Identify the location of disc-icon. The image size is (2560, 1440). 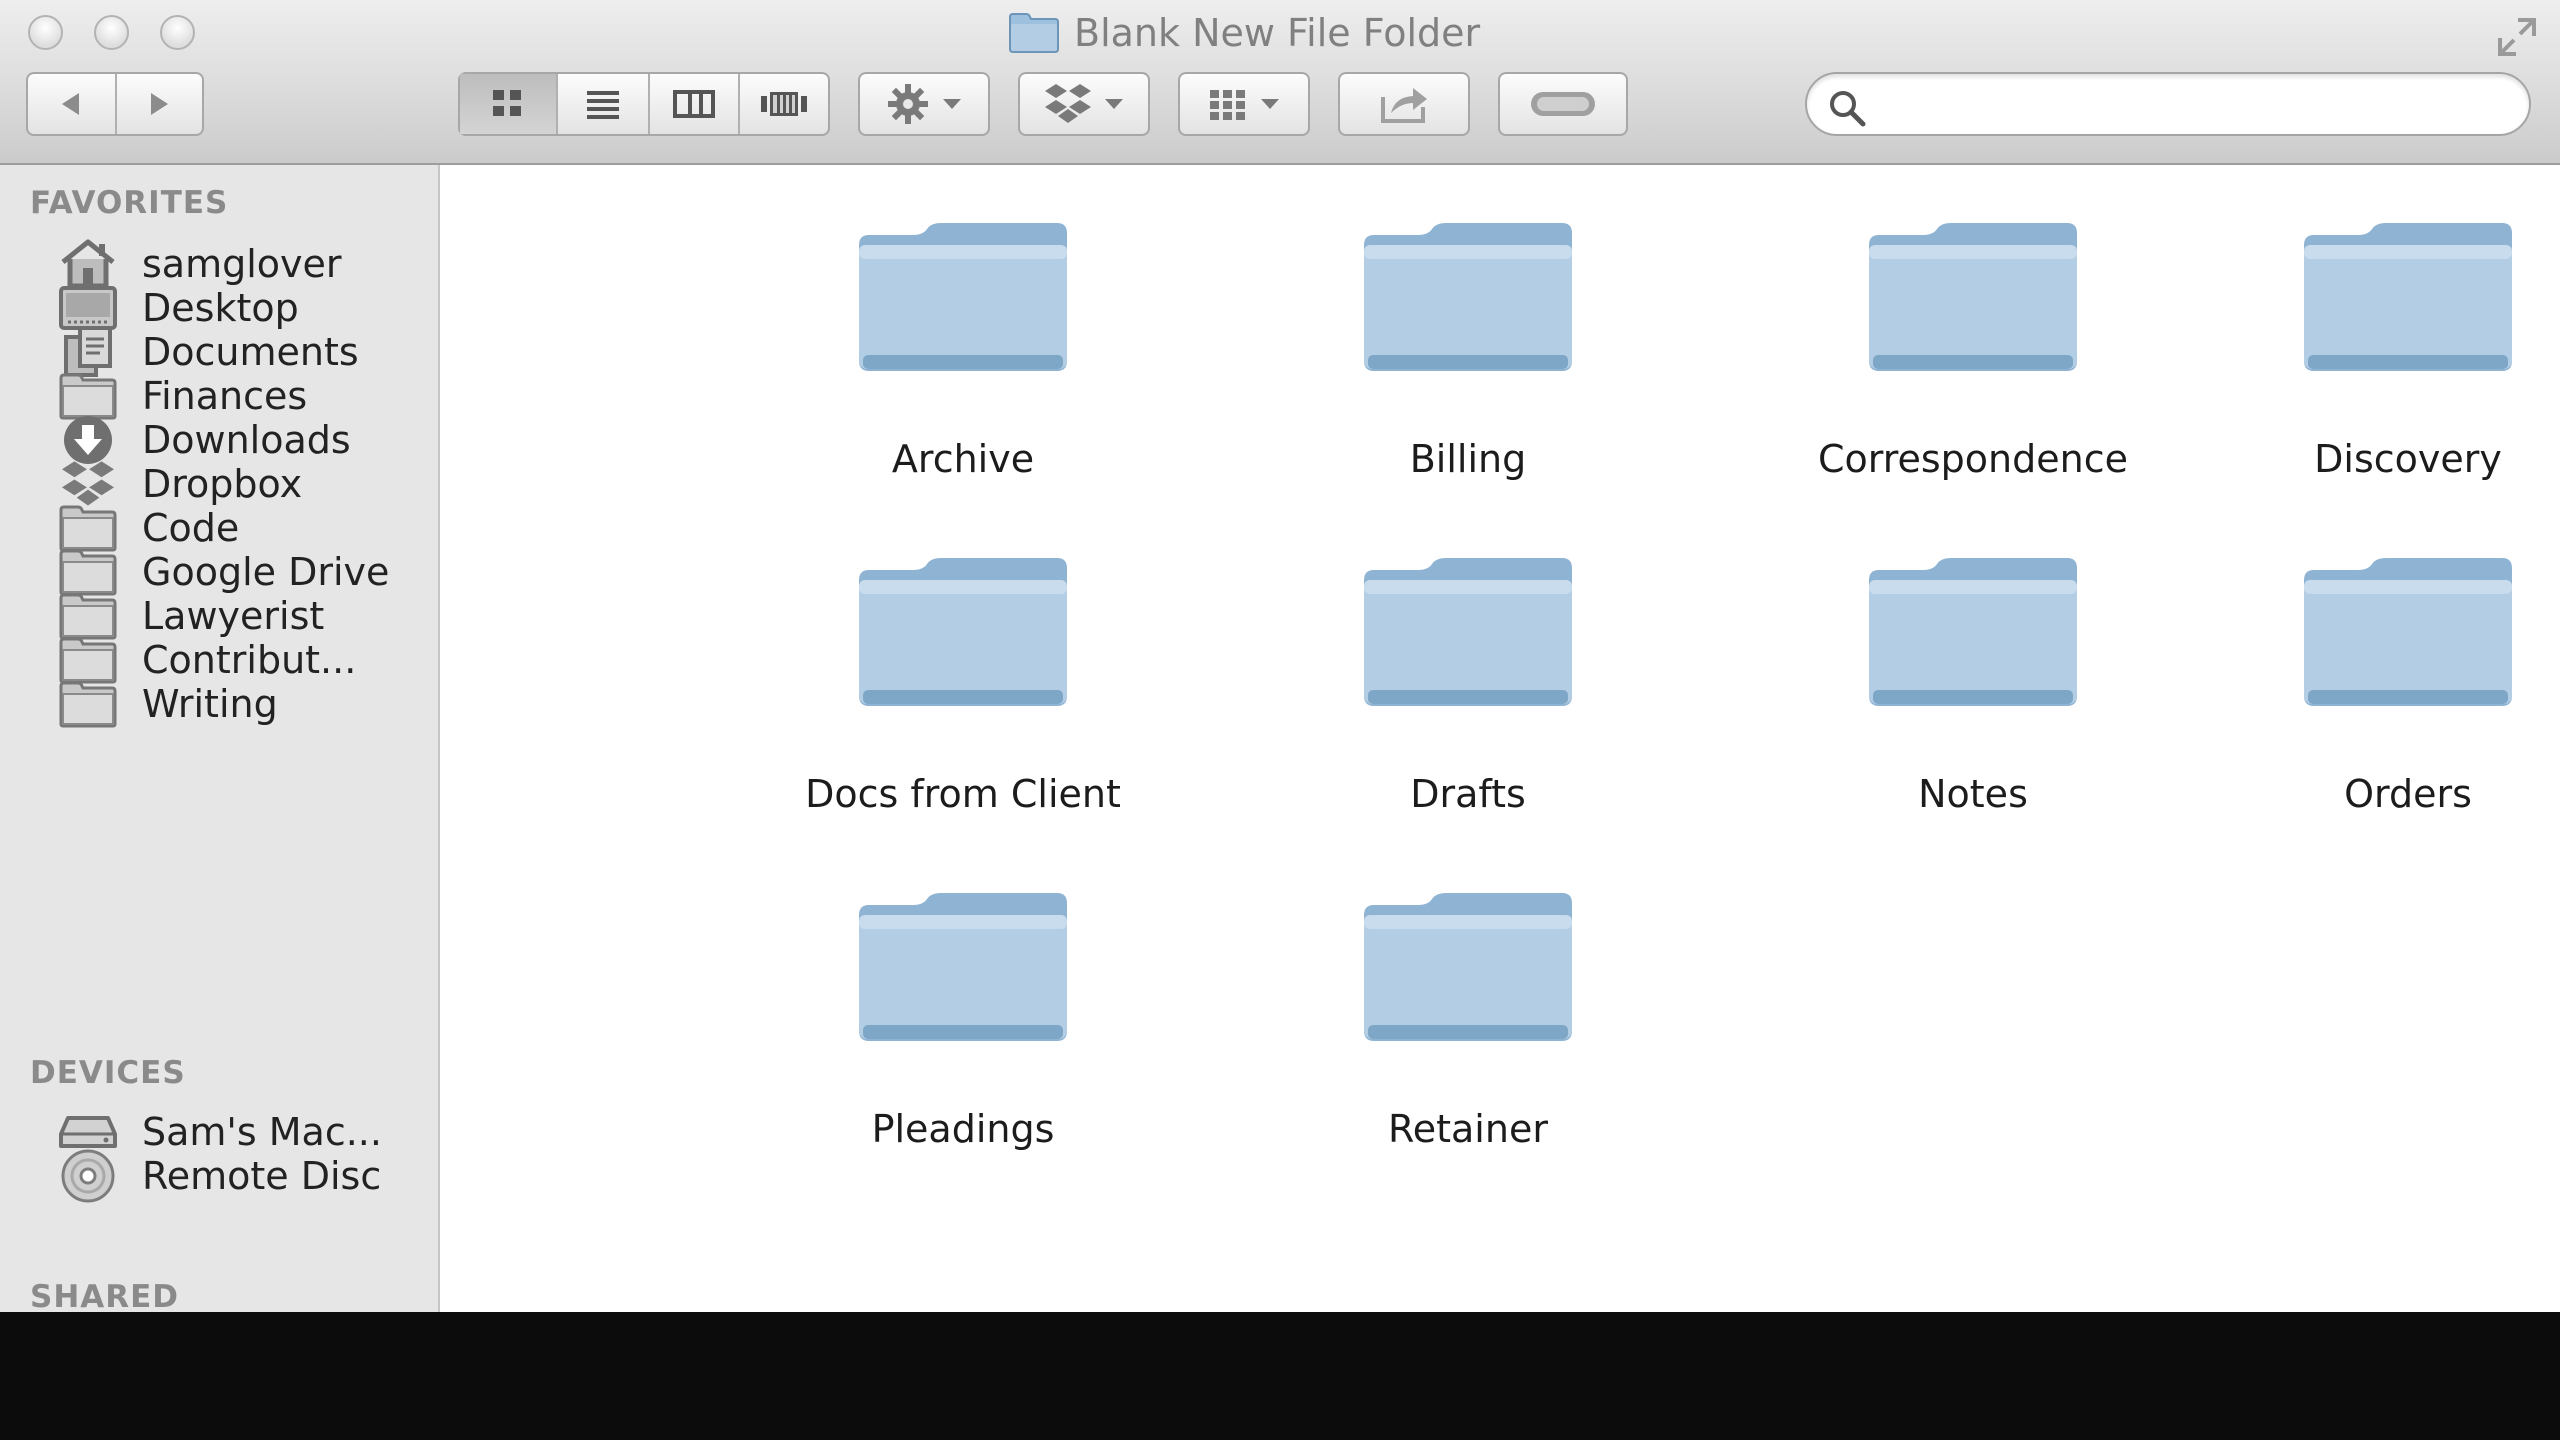
(88, 1176).